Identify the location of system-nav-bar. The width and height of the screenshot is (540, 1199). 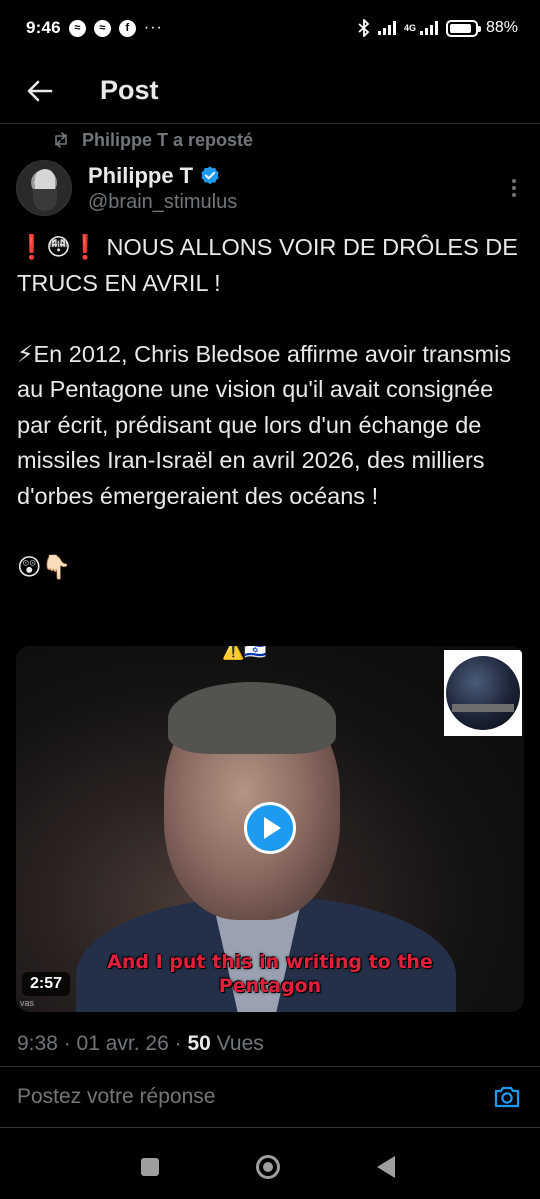
(270, 1167).